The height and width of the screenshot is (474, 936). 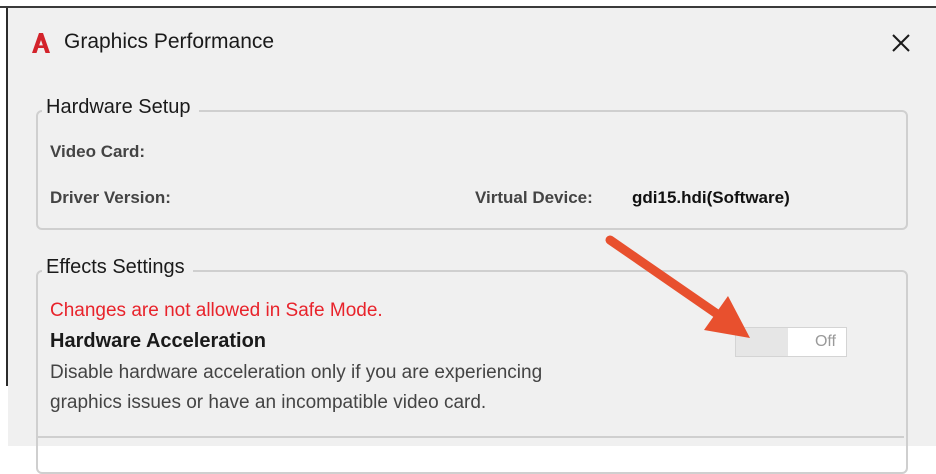 What do you see at coordinates (216, 310) in the screenshot?
I see `safe-mode-warning: Changes are not allowed in Safe Mode.` at bounding box center [216, 310].